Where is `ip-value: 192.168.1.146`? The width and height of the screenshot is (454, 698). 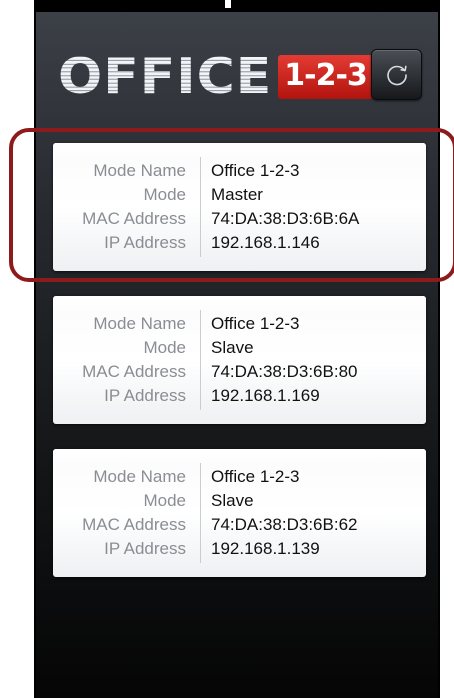
ip-value: 192.168.1.146 is located at coordinates (265, 242).